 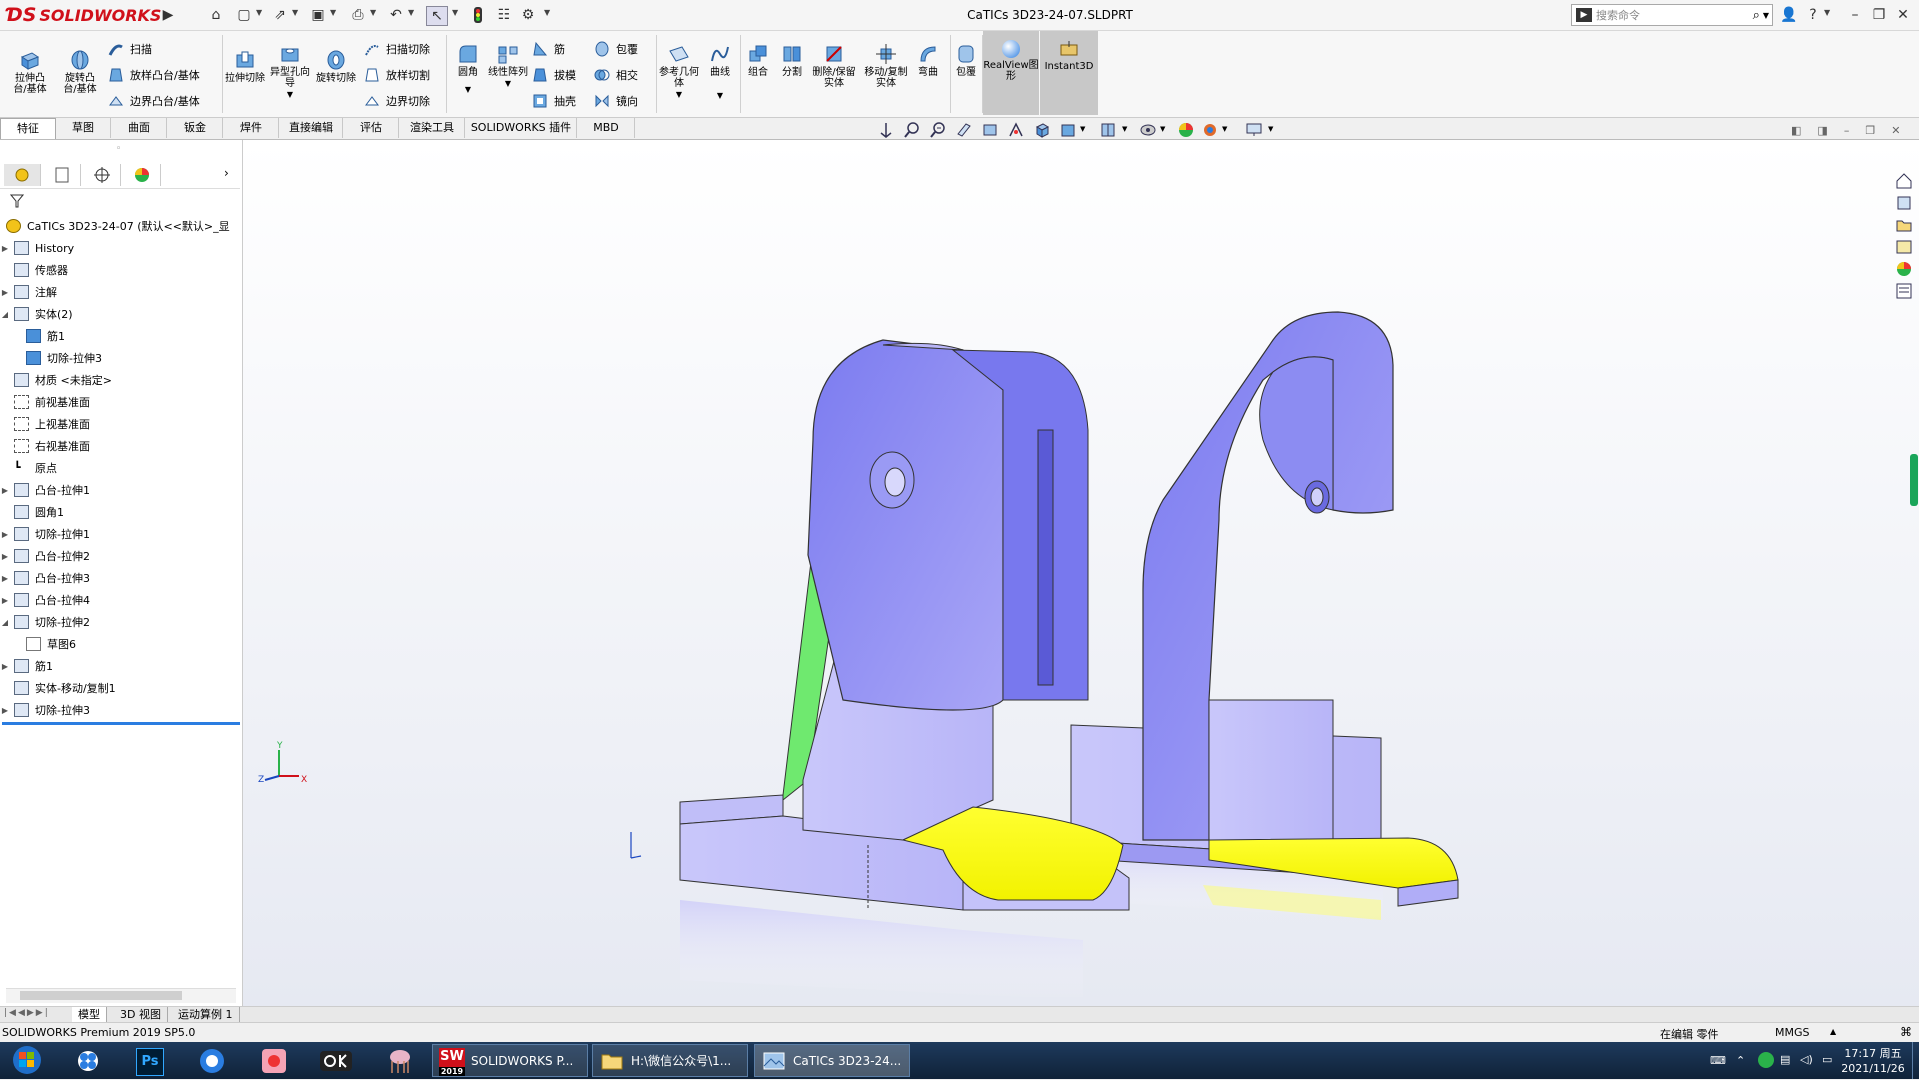 I want to click on wrap-large-button: 包覆, so click(x=966, y=60).